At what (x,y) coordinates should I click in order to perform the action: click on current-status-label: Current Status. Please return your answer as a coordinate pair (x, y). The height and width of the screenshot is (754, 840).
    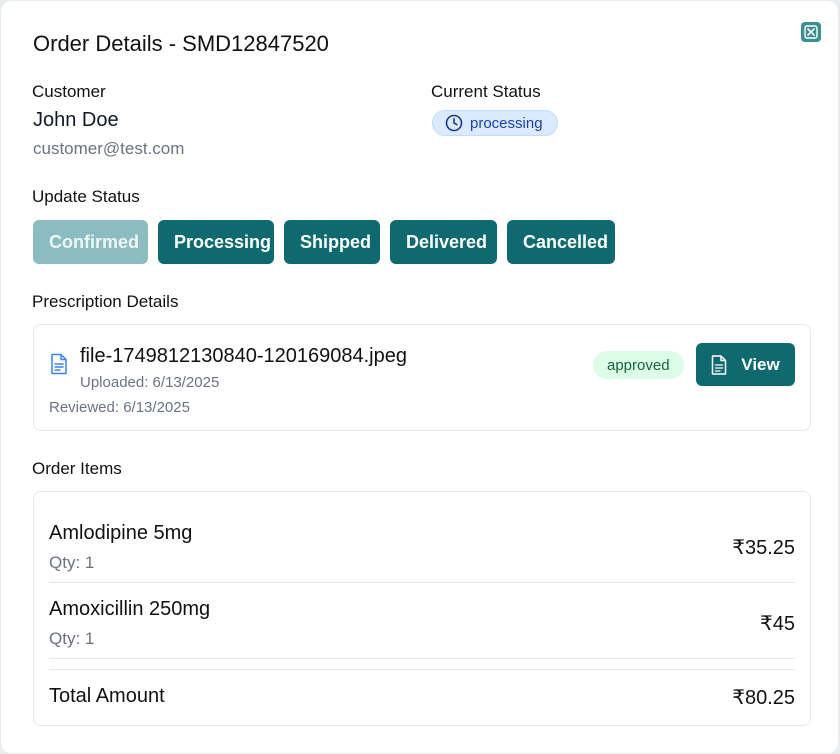
    Looking at the image, I should click on (486, 91).